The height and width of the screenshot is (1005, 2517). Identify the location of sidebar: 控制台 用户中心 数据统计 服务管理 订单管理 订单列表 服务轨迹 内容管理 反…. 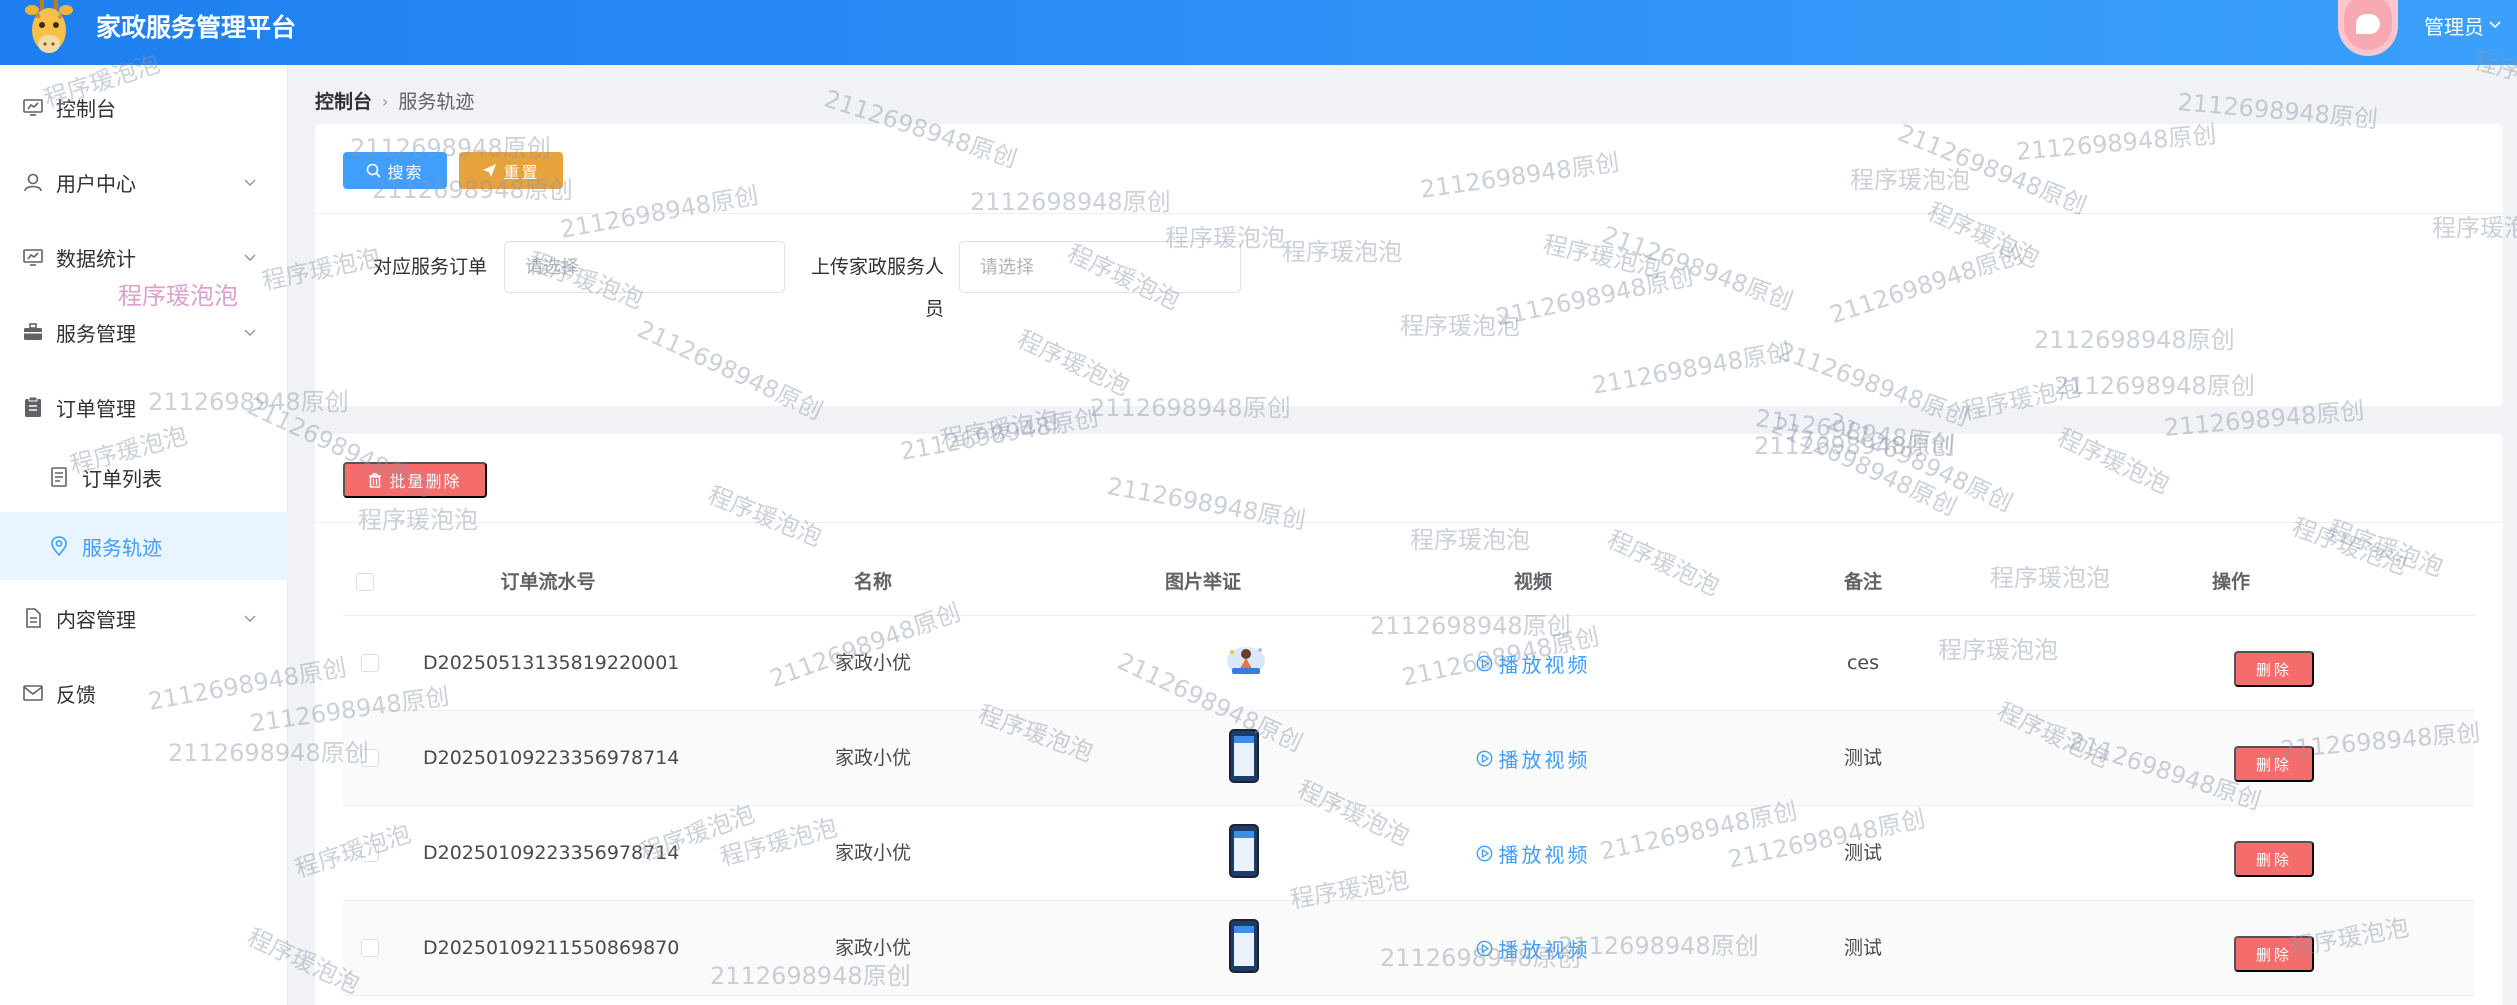
(144, 535).